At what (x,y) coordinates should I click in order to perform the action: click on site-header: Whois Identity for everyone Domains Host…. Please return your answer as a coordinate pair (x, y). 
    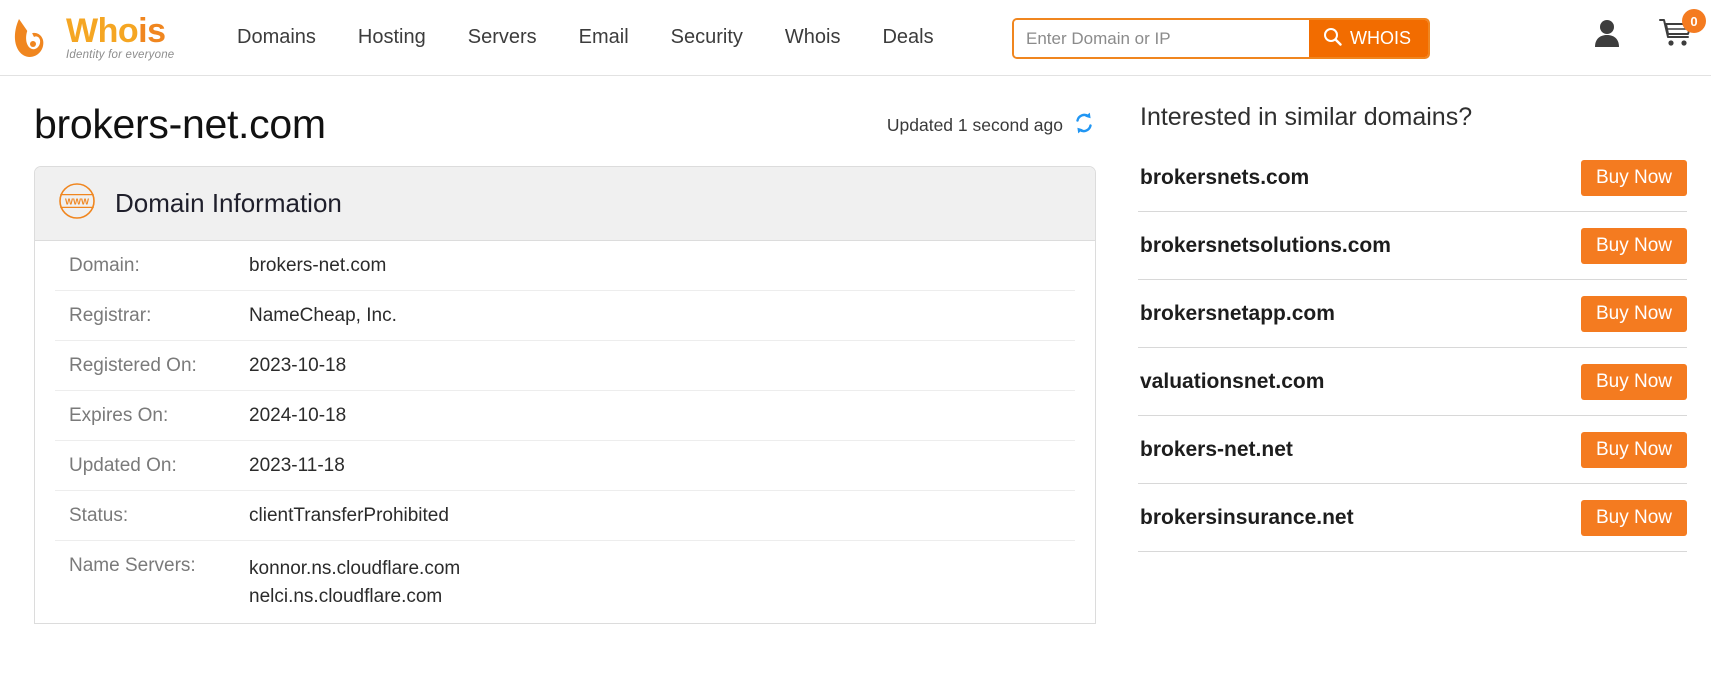
    Looking at the image, I should click on (855, 38).